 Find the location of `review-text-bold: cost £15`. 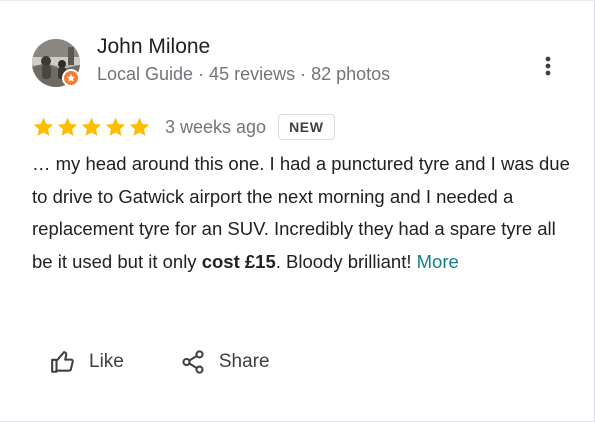

review-text-bold: cost £15 is located at coordinates (238, 261).